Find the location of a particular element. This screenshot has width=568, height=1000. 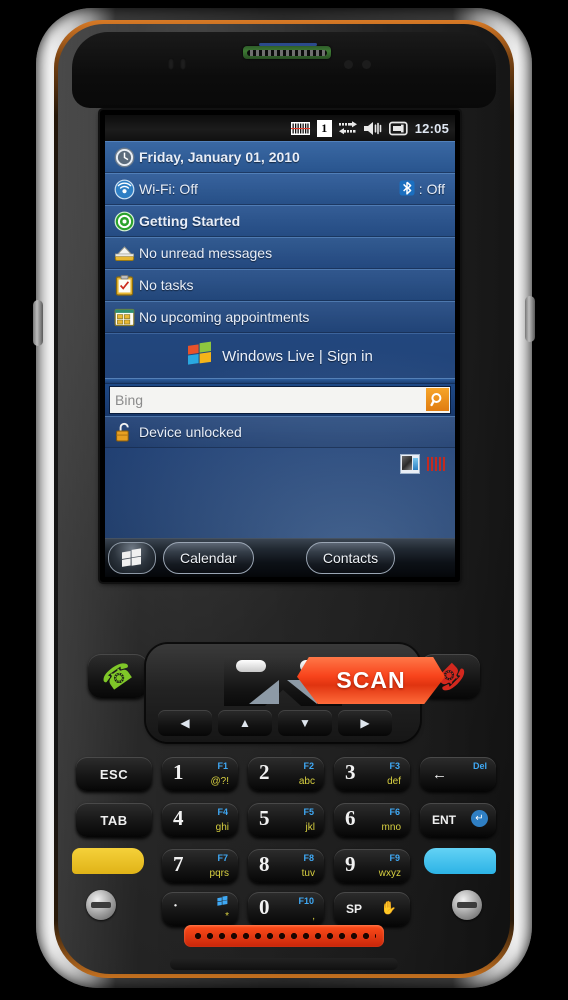

tab-key: TAB is located at coordinates (114, 820).